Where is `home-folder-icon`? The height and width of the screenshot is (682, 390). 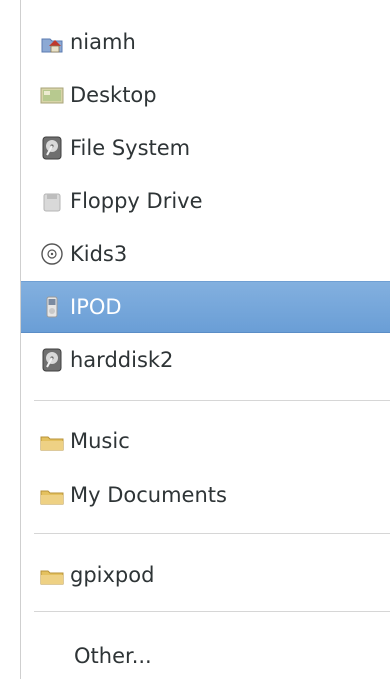 home-folder-icon is located at coordinates (52, 42).